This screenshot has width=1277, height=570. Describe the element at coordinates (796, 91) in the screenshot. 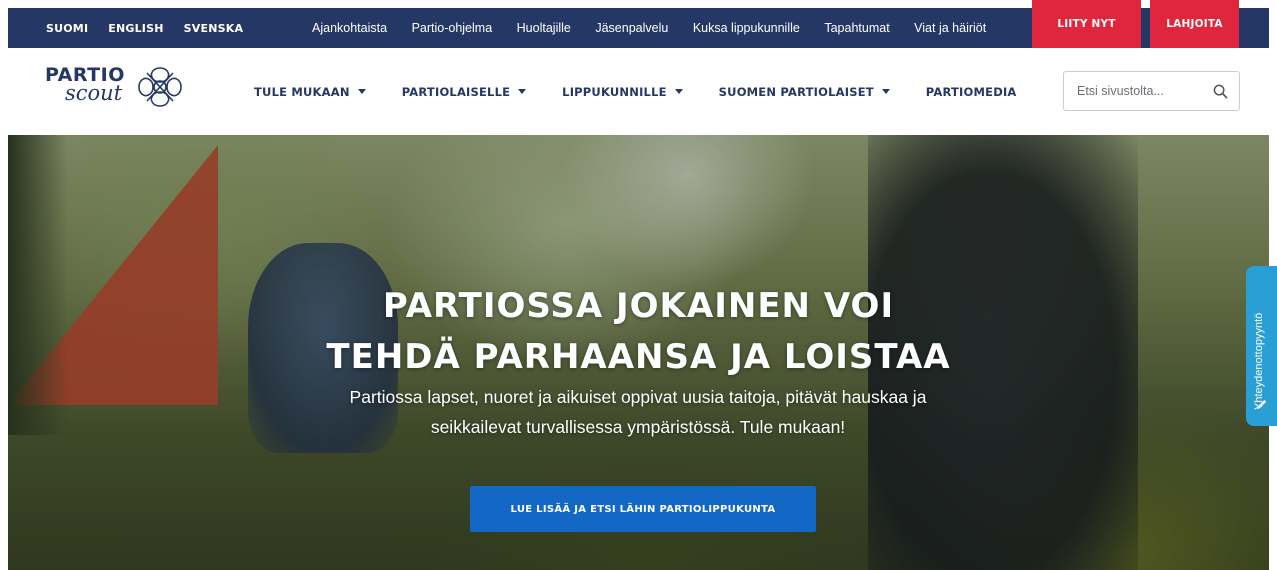

I see `nav-label: SUOMEN PARTIOLAISET` at that location.